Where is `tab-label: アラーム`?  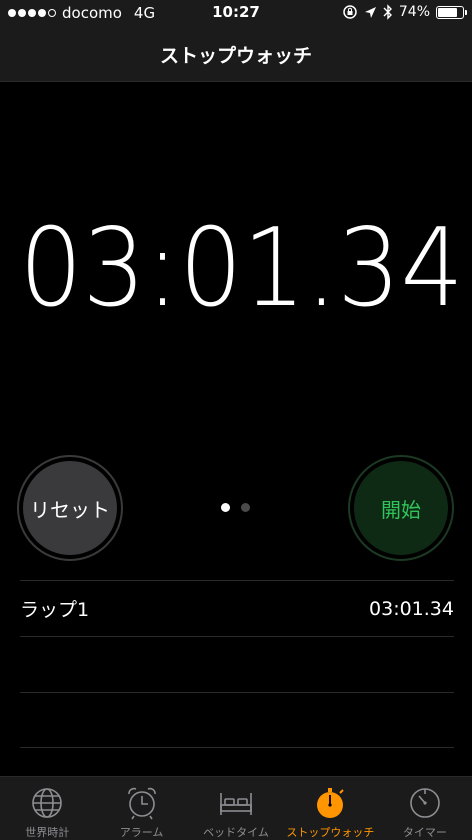
tab-label: アラーム is located at coordinates (141, 832).